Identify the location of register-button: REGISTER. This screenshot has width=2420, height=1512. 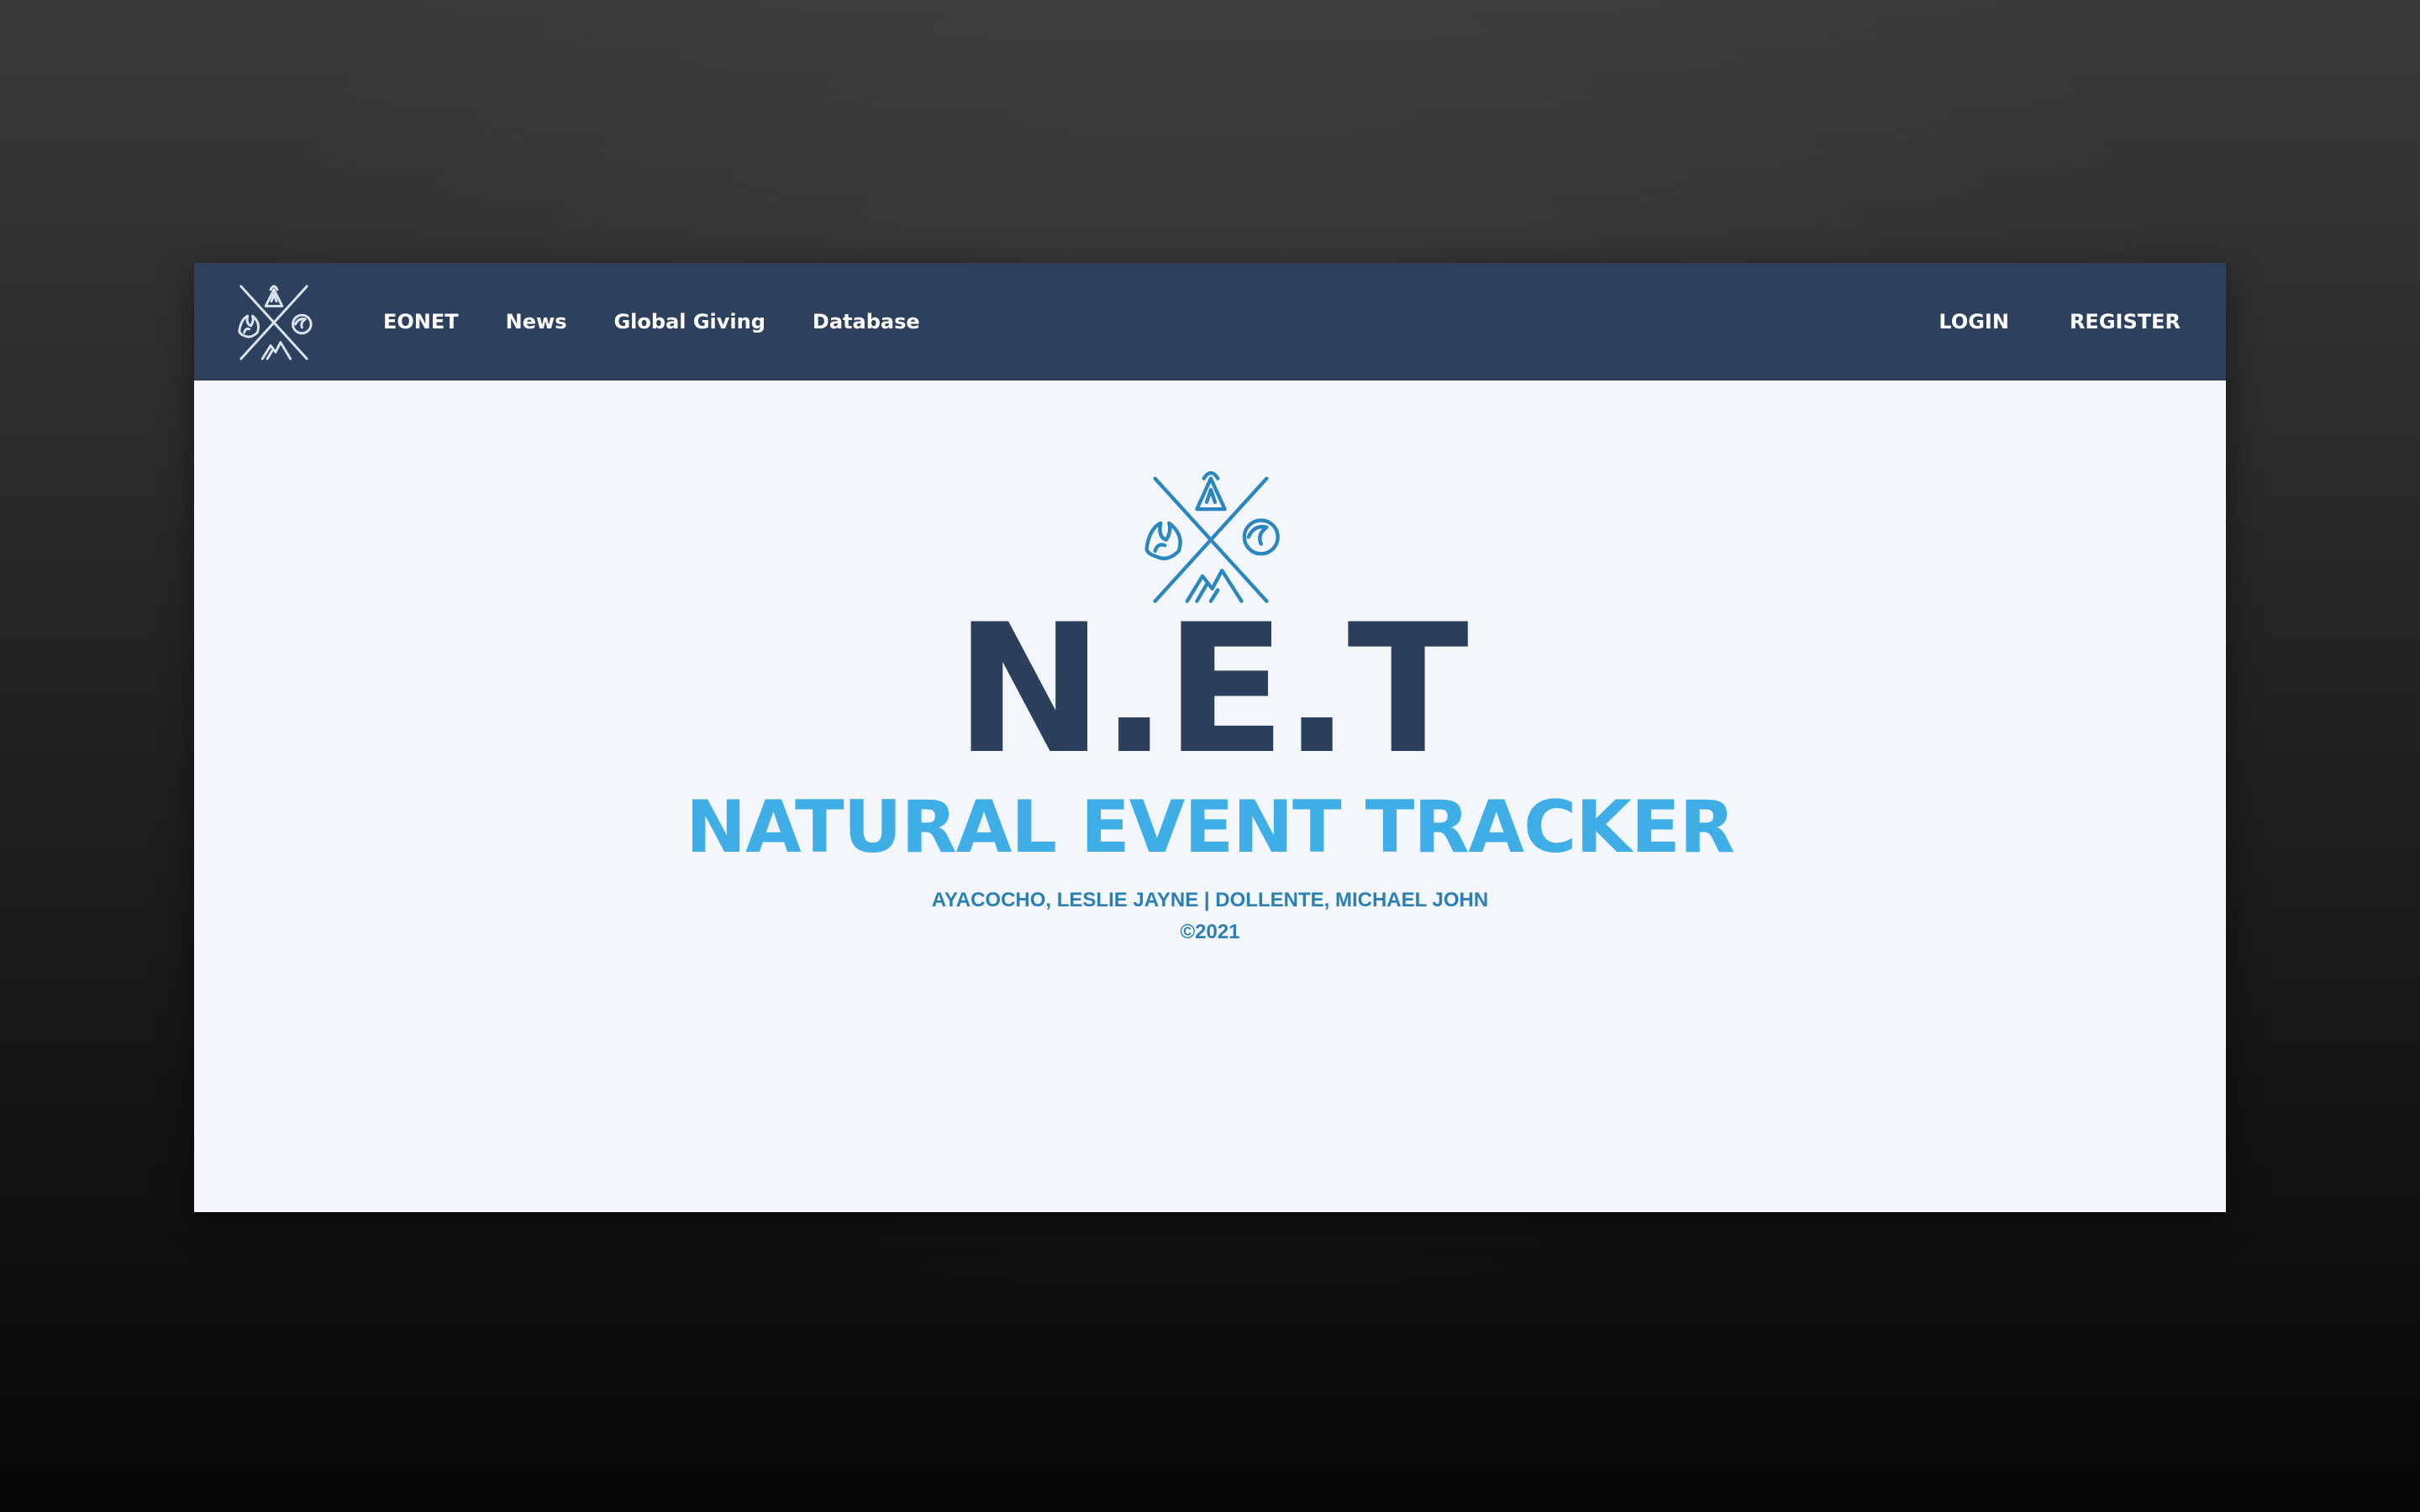
(2125, 321).